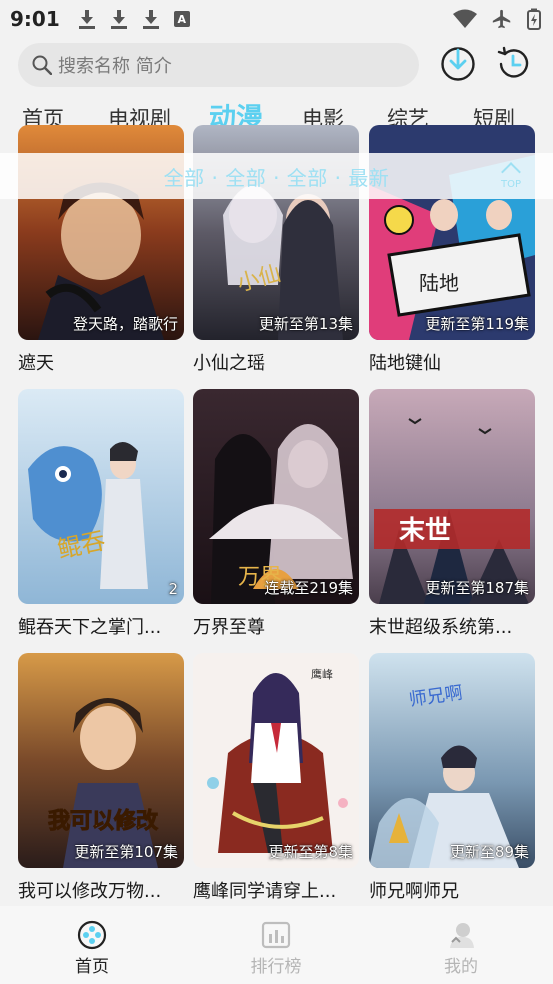 This screenshot has width=553, height=984. Describe the element at coordinates (489, 852) in the screenshot. I see `episode-badge: 更新至89集` at that location.